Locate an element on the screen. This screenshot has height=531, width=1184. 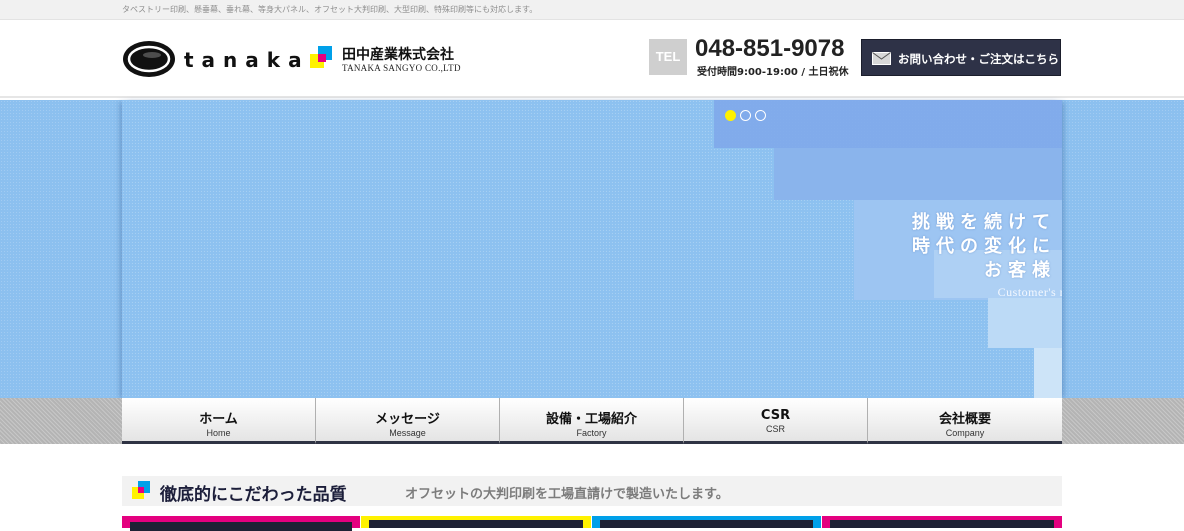
nav-label-en: Home is located at coordinates (218, 433).